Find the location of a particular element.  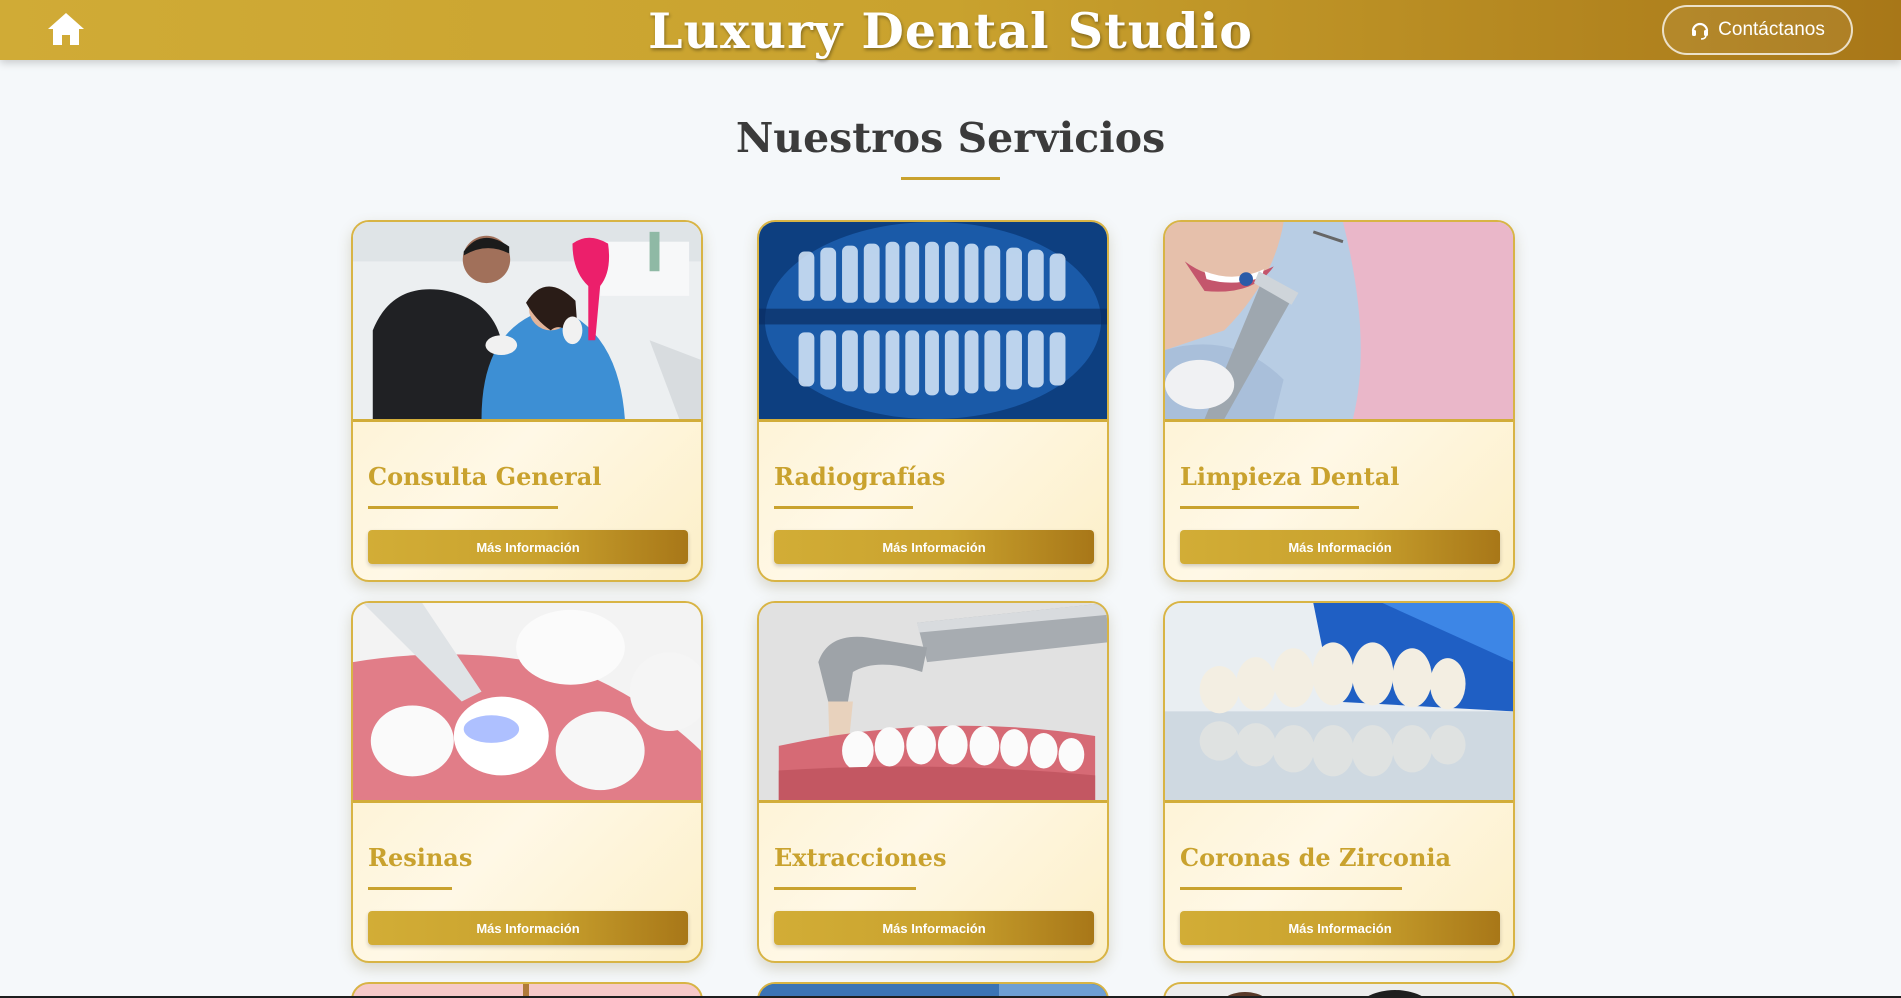

service-card: Resinas Más Información is located at coordinates (527, 782).